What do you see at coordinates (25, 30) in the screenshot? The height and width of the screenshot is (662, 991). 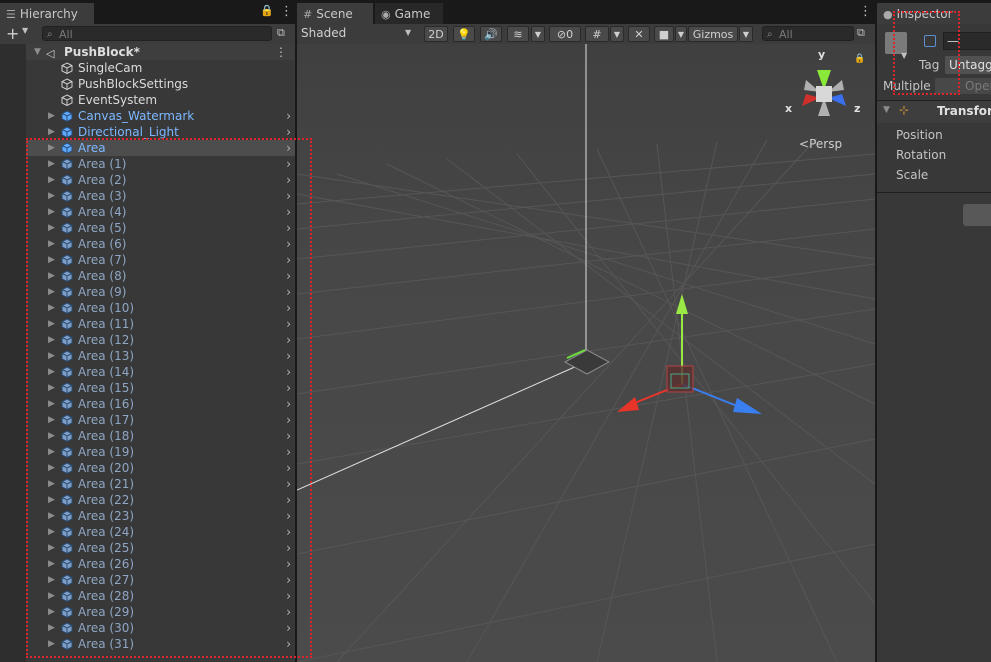 I see `dropdown-arrow-icon: ▼` at bounding box center [25, 30].